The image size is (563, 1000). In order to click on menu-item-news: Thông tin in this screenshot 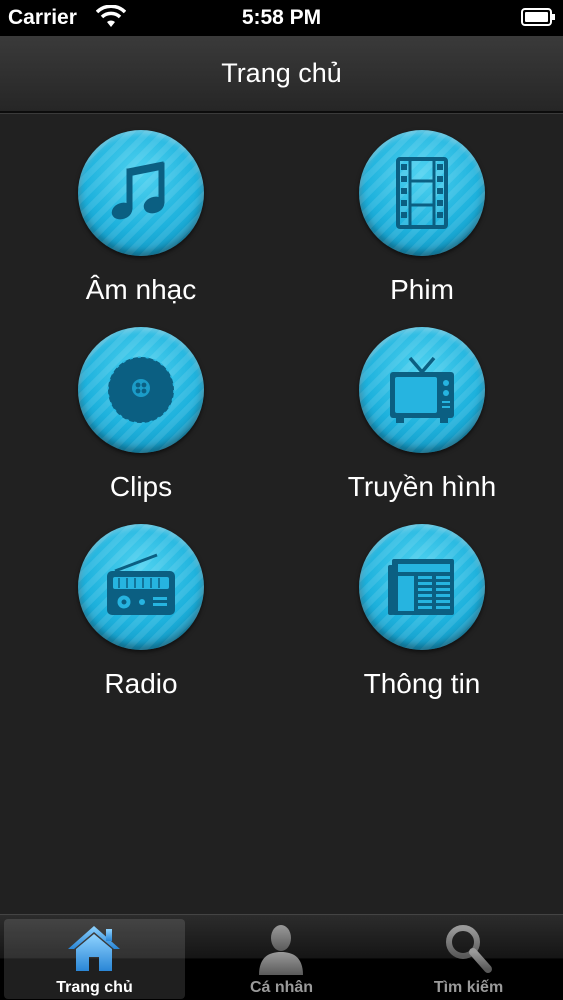, I will do `click(422, 622)`.